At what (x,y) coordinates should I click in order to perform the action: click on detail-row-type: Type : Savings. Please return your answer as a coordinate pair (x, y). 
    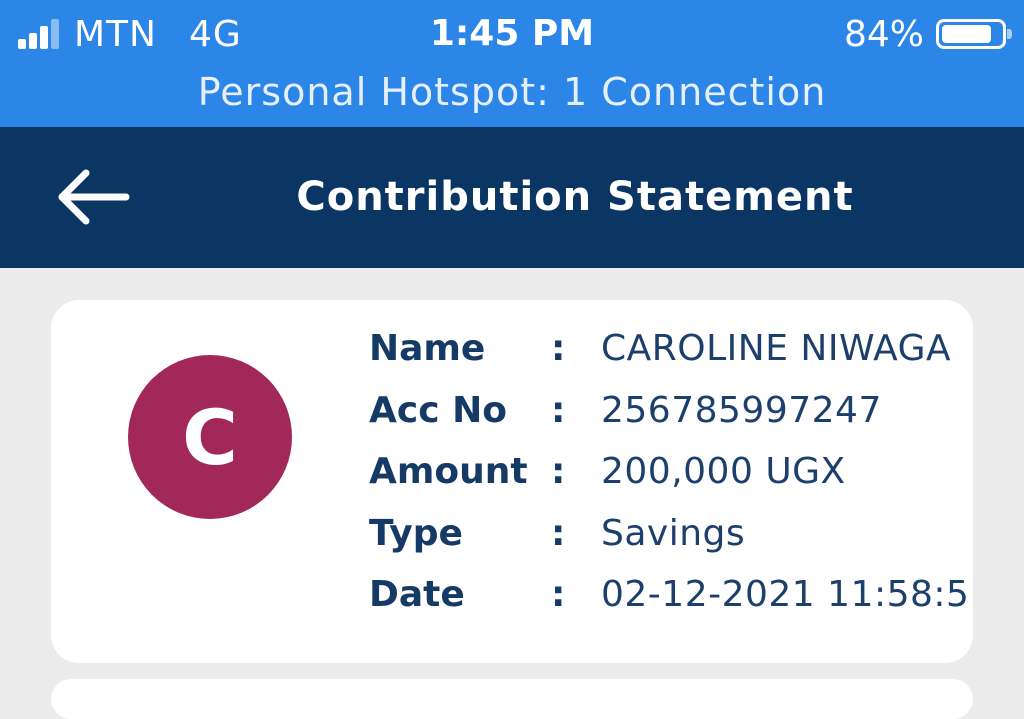
    Looking at the image, I should click on (671, 534).